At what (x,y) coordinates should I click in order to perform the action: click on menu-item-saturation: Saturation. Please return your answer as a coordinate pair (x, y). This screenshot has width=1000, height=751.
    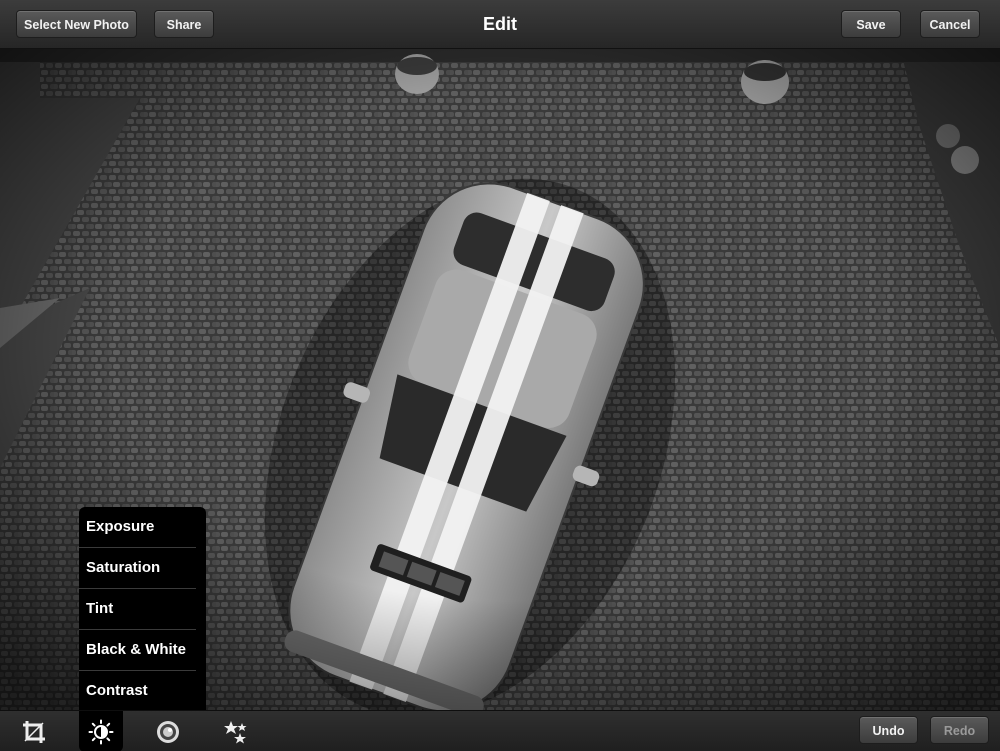
    Looking at the image, I should click on (137, 568).